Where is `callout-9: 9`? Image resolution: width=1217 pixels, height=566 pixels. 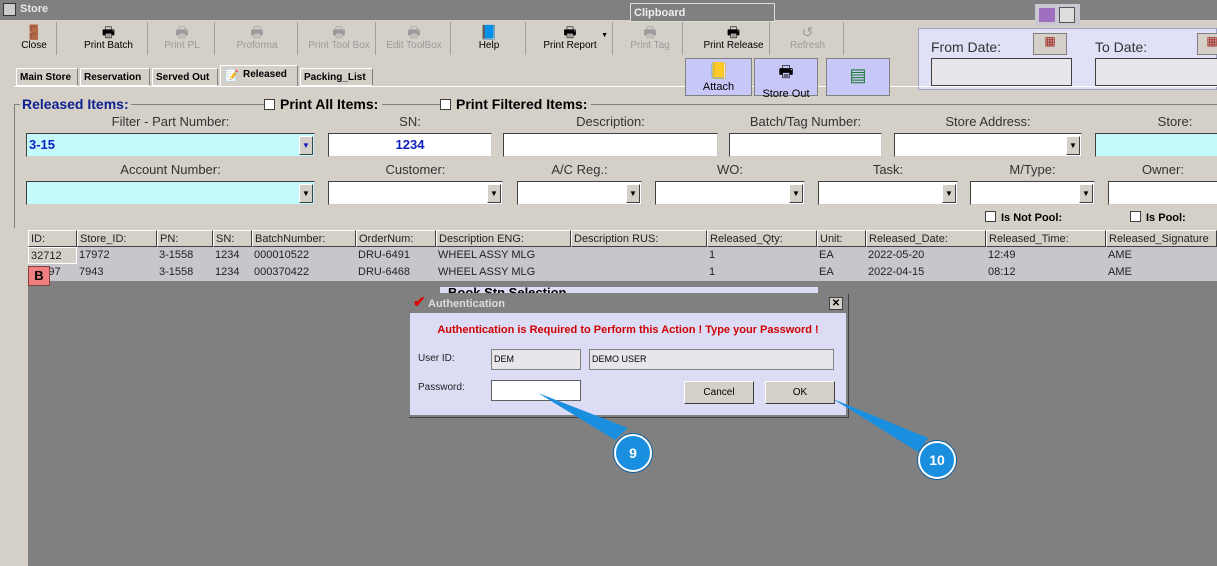
callout-9: 9 is located at coordinates (633, 453).